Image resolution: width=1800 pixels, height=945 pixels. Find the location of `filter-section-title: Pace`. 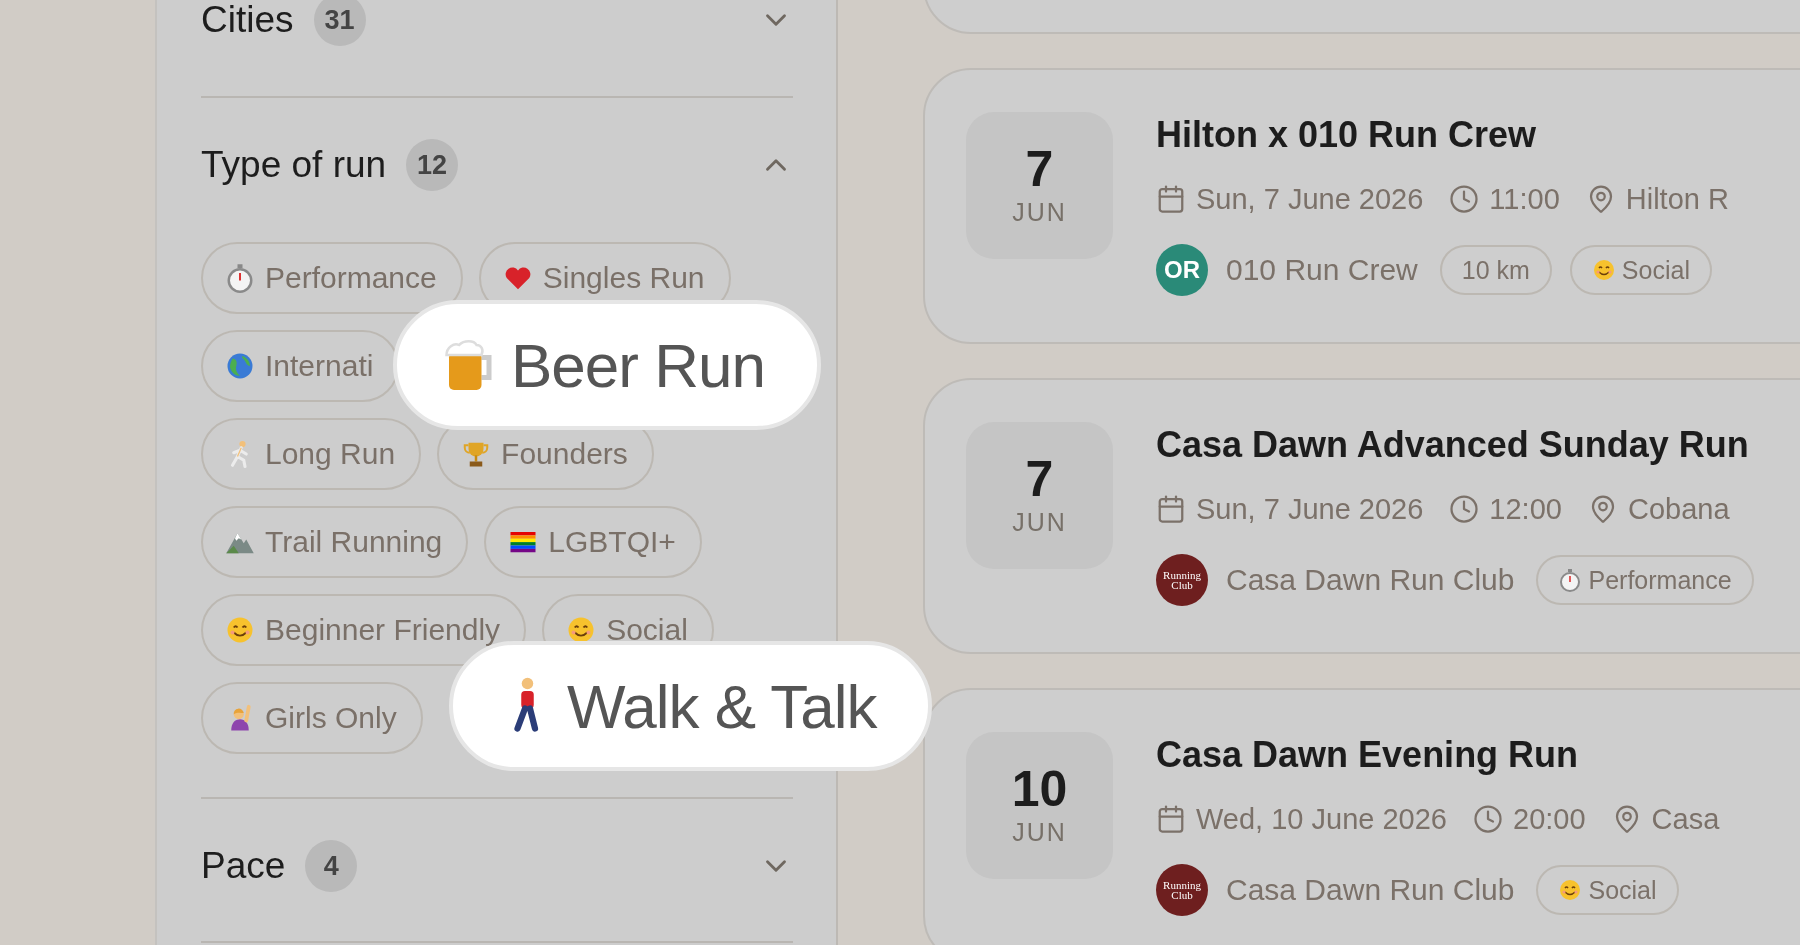

filter-section-title: Pace is located at coordinates (243, 866).